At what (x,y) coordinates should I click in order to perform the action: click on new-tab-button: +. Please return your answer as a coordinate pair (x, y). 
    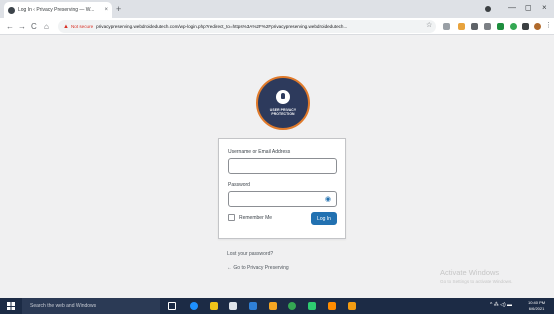
    Looking at the image, I should click on (118, 9).